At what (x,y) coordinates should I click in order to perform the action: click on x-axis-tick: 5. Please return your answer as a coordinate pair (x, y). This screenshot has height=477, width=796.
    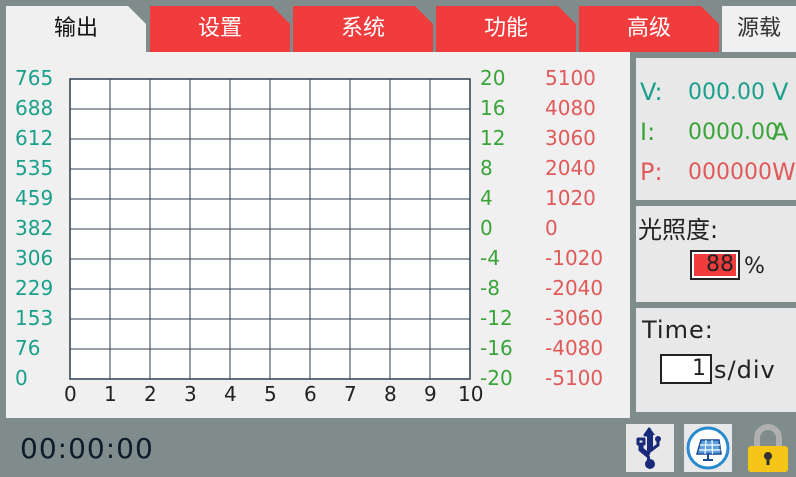
    Looking at the image, I should click on (270, 394).